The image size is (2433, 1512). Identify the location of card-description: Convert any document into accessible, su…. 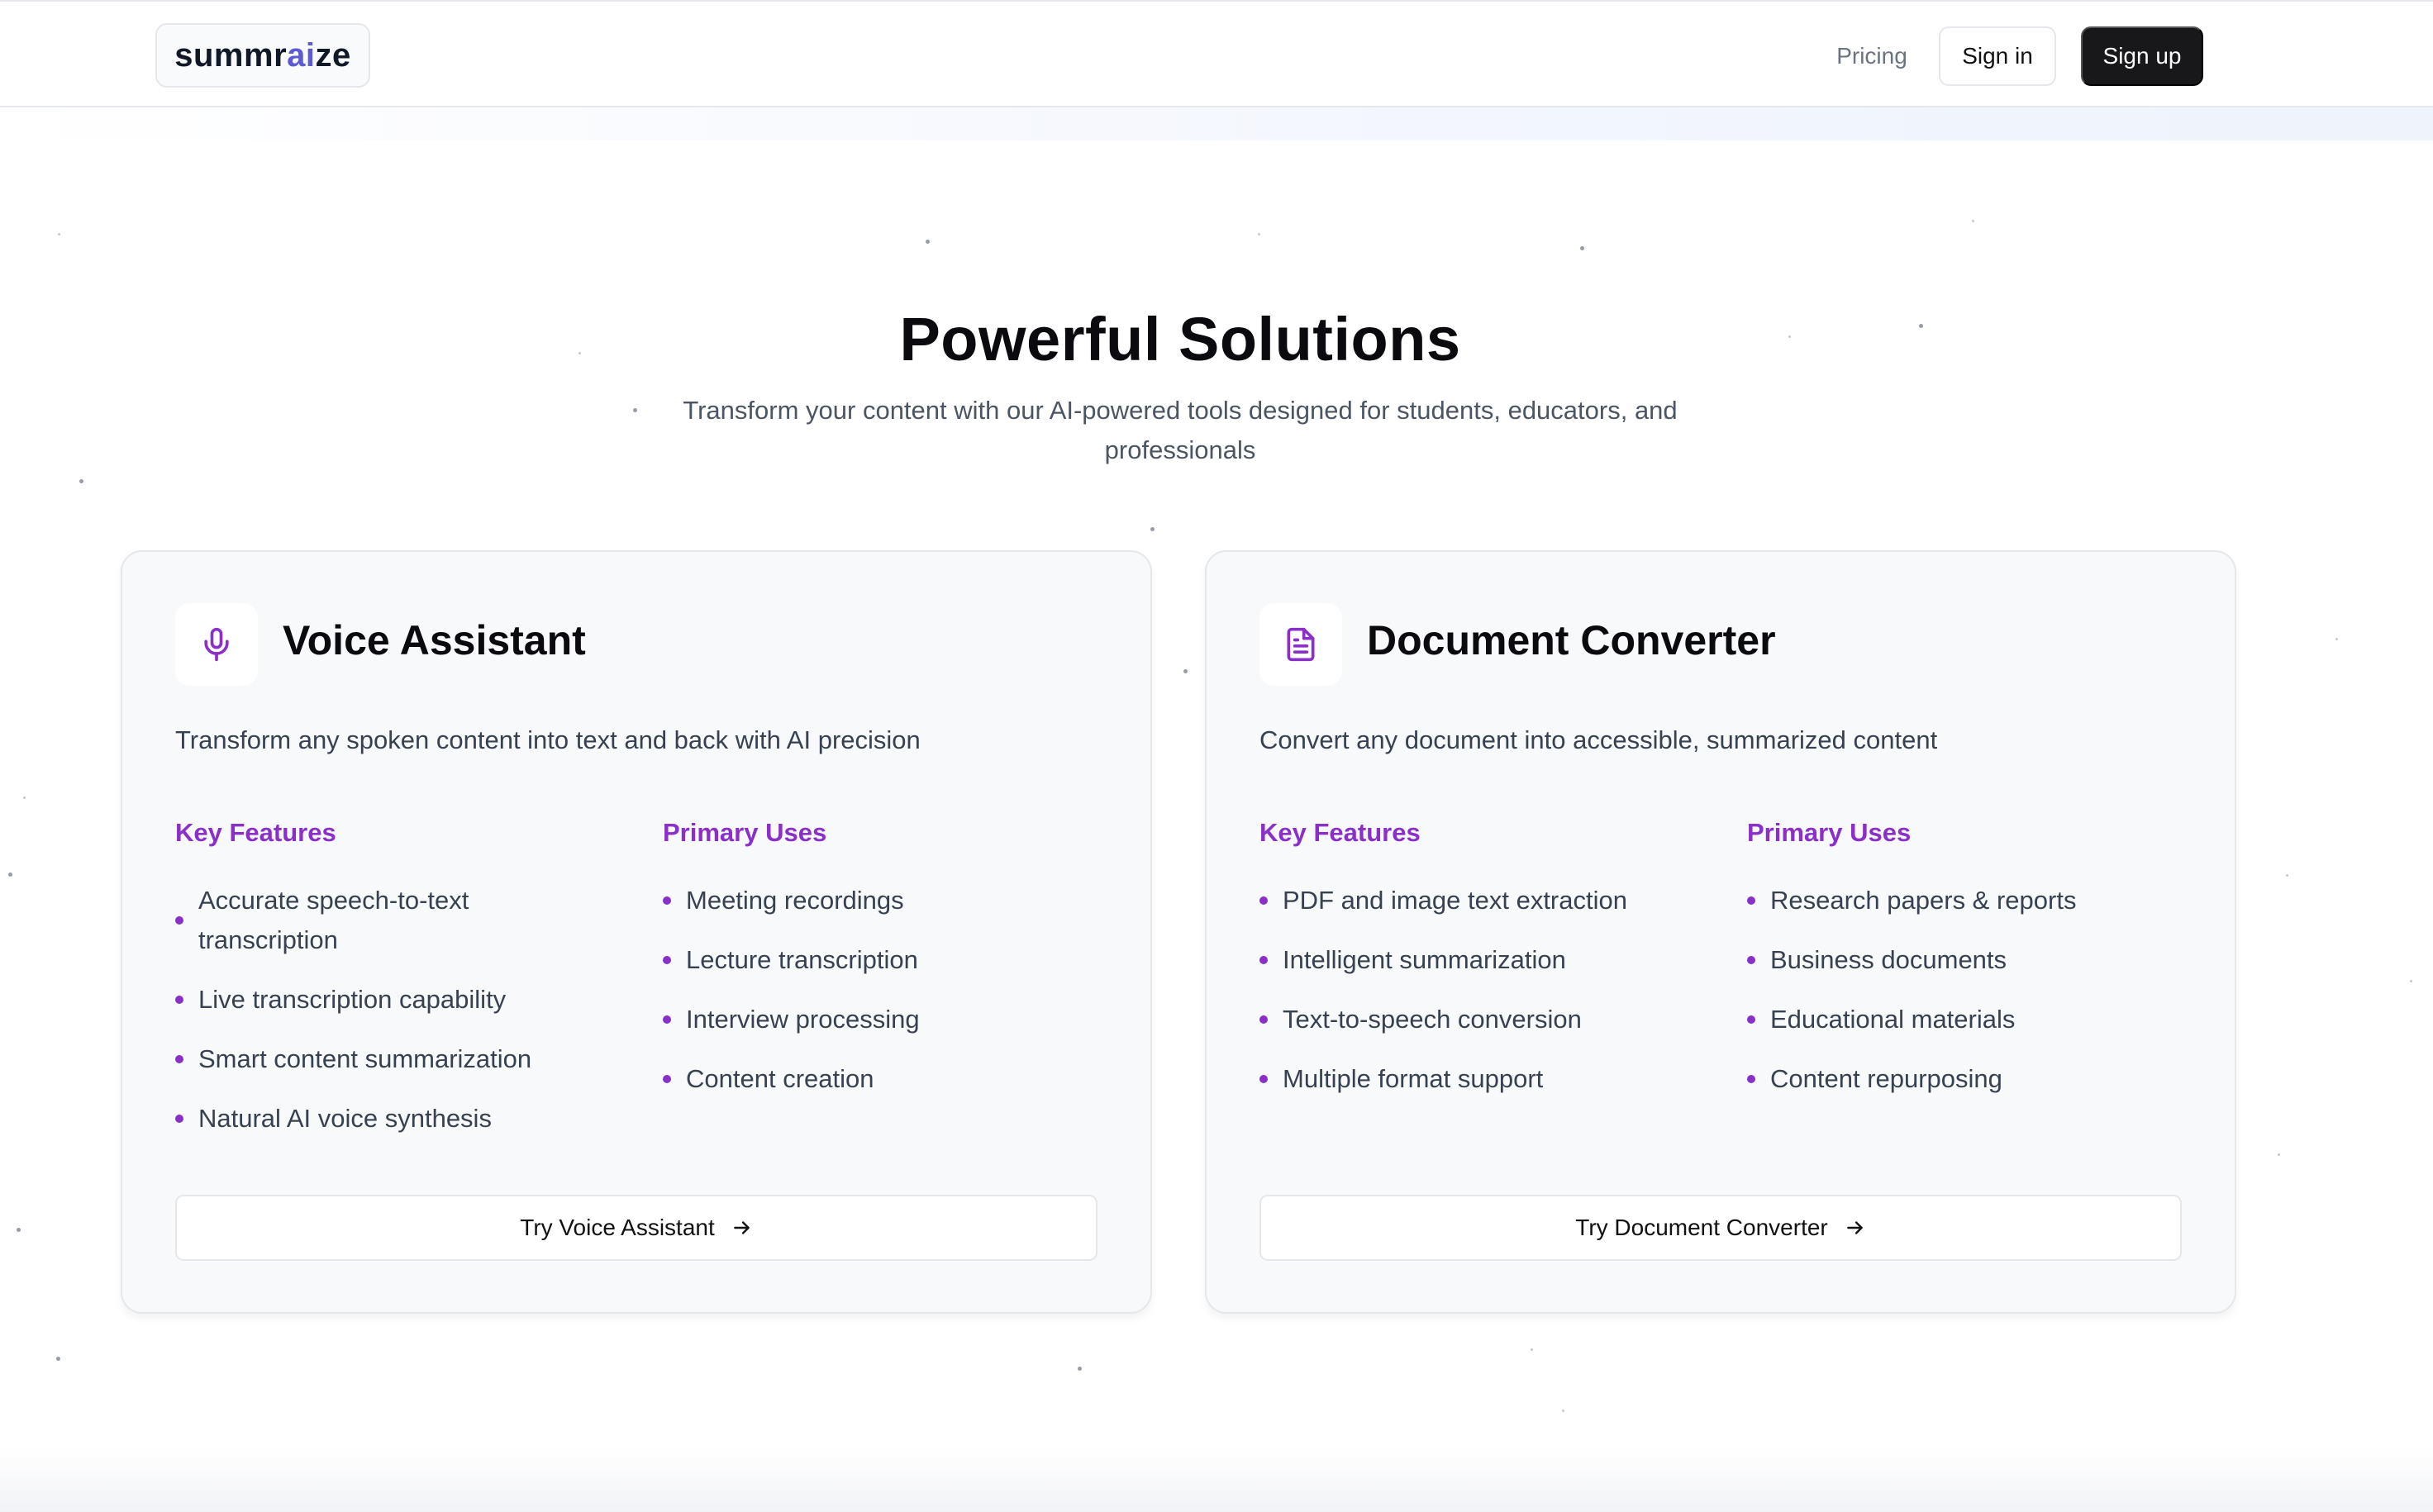
(1598, 739).